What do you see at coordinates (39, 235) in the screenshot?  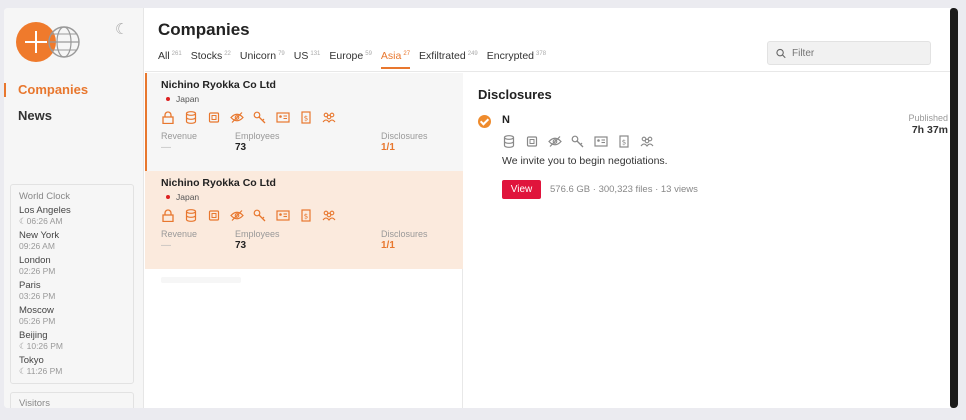 I see `clock-city: New York` at bounding box center [39, 235].